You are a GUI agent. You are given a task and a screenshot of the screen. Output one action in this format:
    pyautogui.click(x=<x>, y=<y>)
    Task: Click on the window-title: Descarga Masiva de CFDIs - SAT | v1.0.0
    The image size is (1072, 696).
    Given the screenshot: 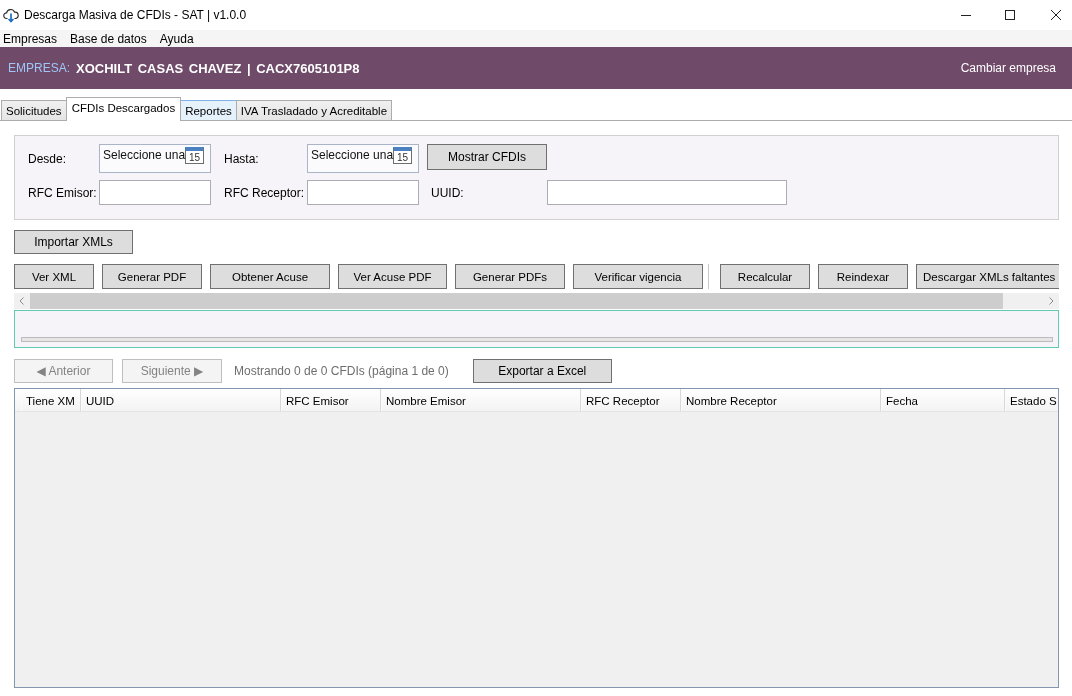 What is the action you would take?
    pyautogui.click(x=135, y=15)
    